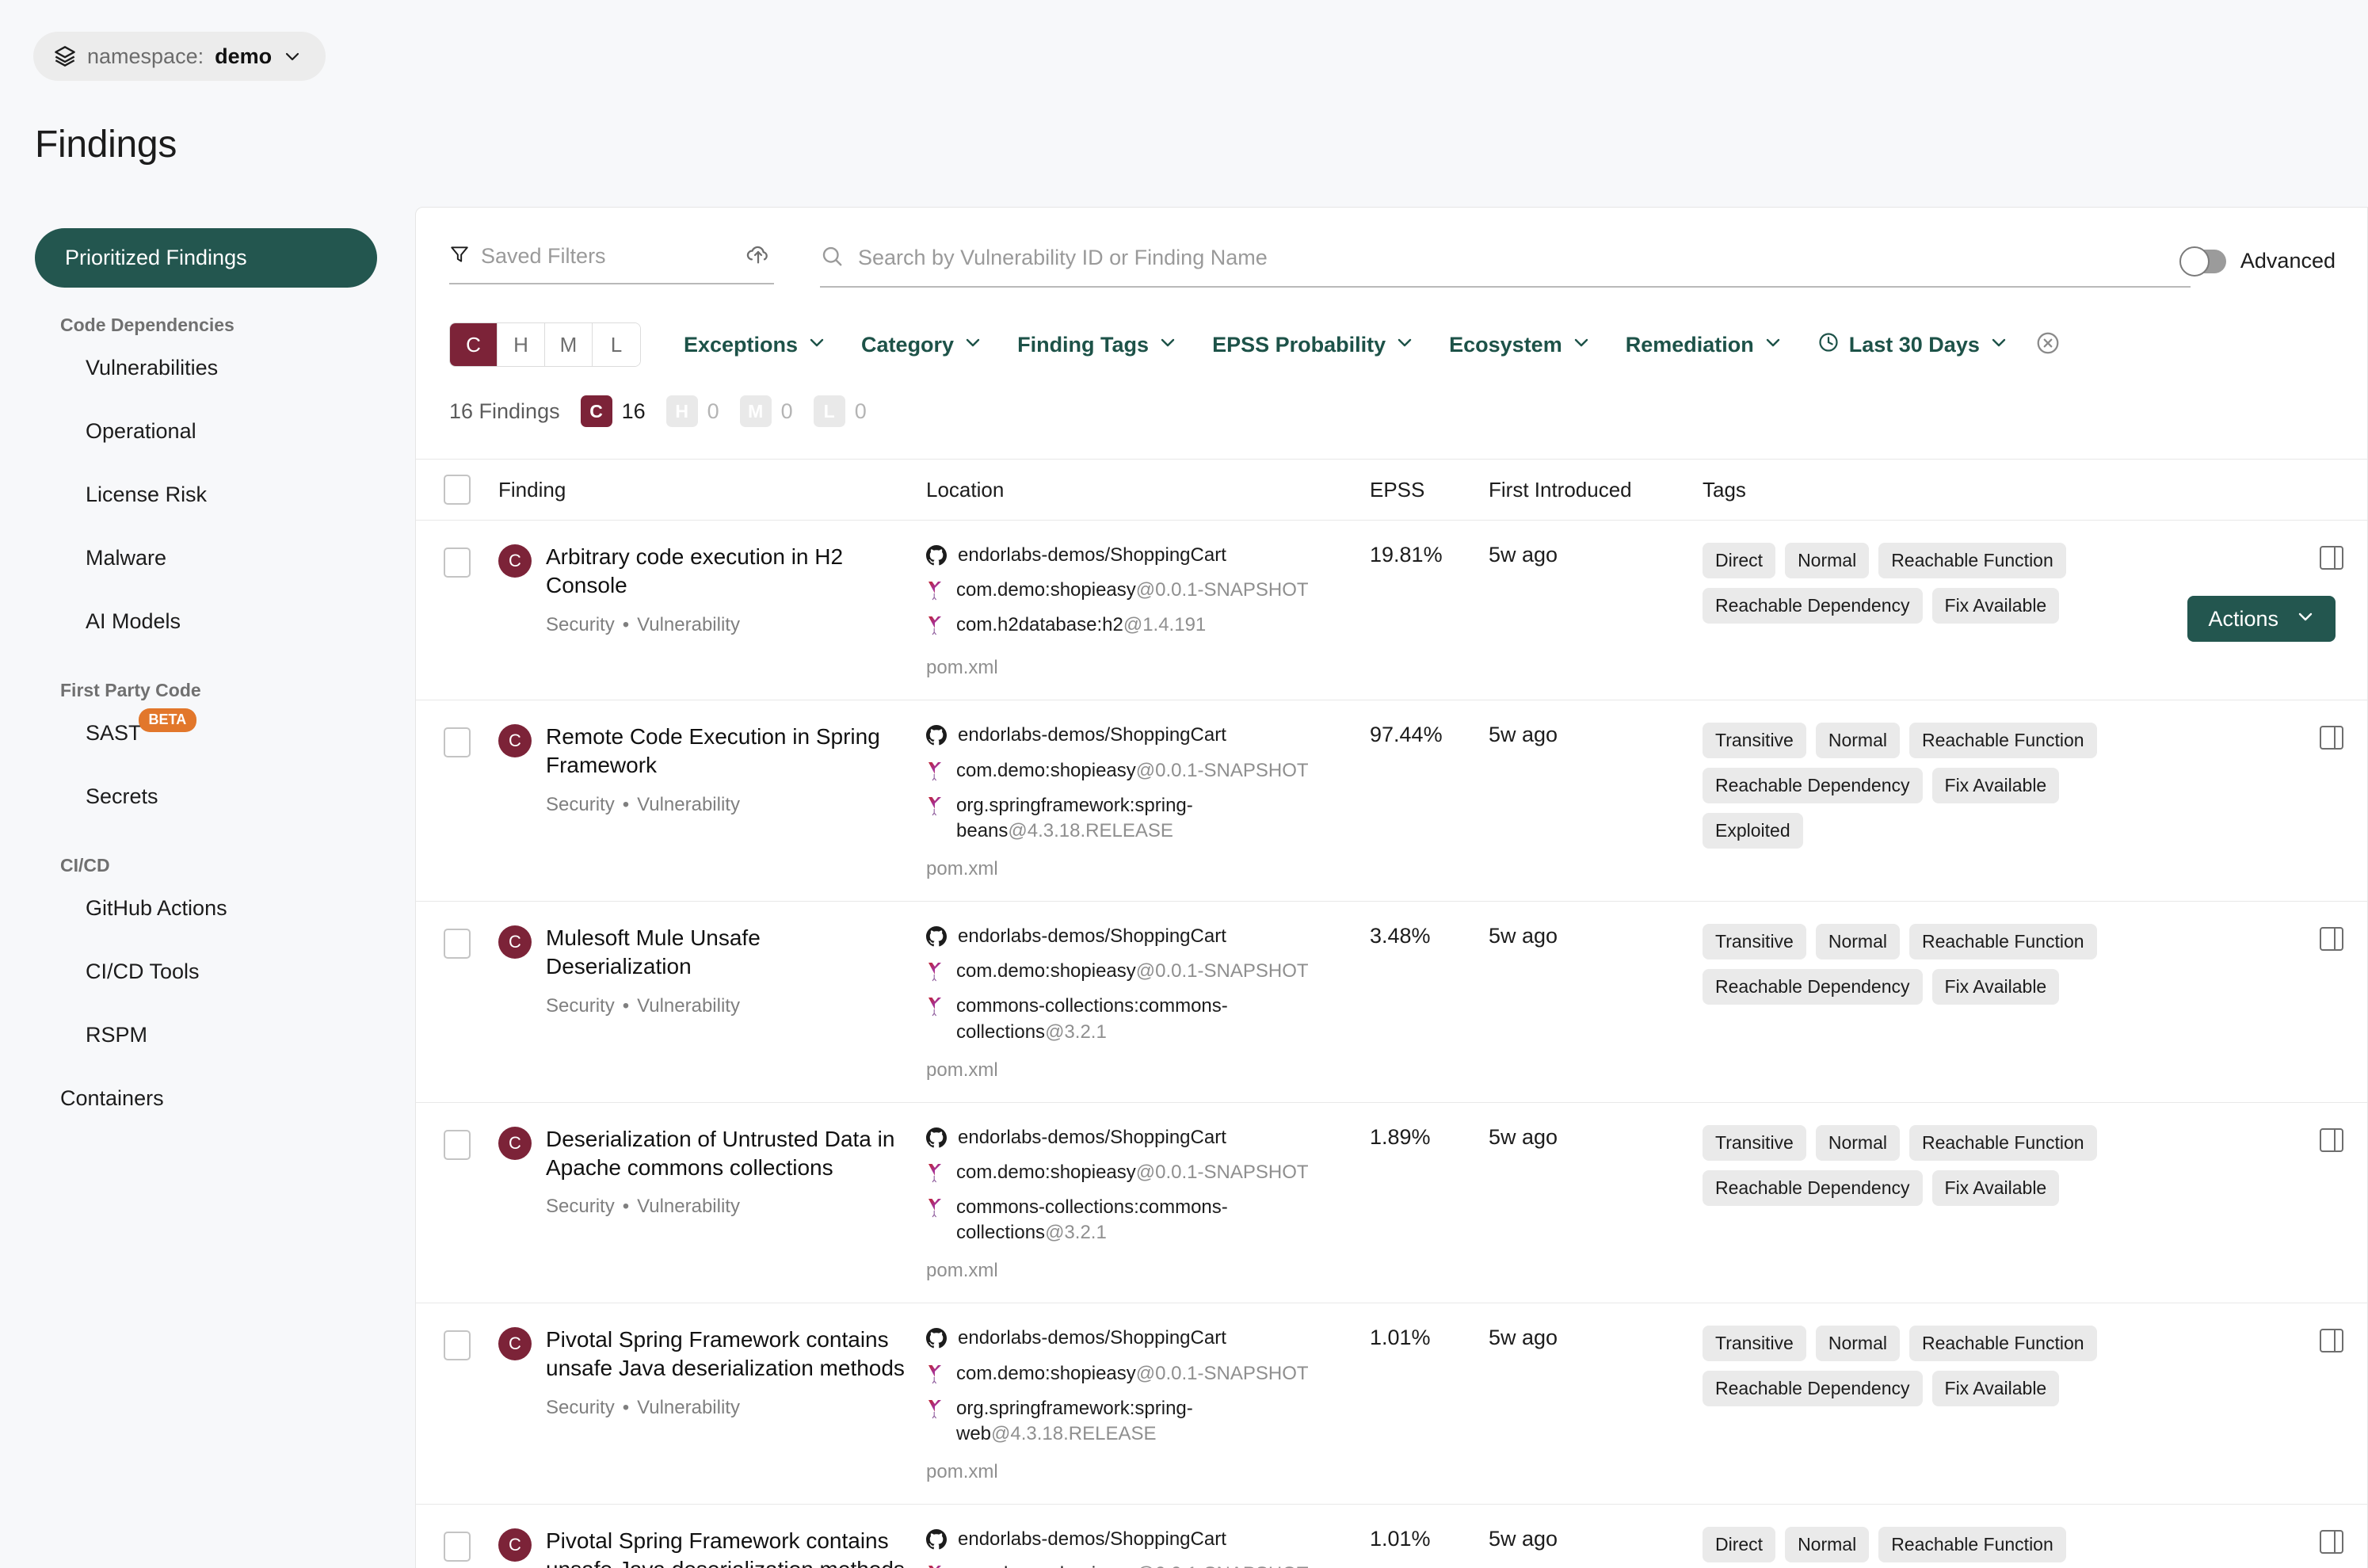  What do you see at coordinates (521, 344) in the screenshot?
I see `severity-filter-h: H` at bounding box center [521, 344].